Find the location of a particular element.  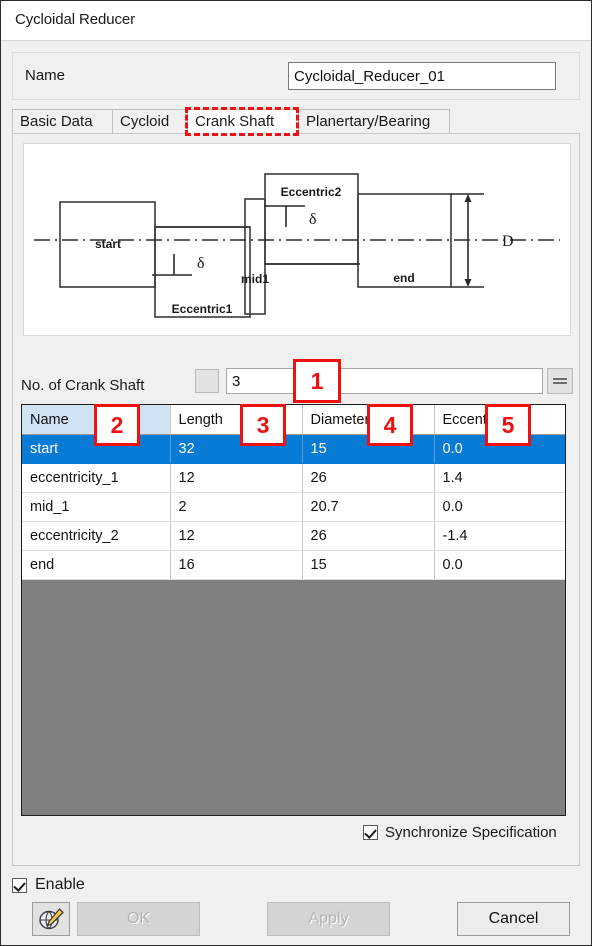

name-group: Name is located at coordinates (296, 76).